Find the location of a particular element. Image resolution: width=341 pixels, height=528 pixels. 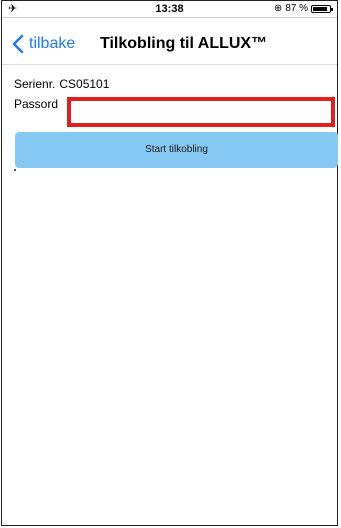

password-label: Passord is located at coordinates (36, 104).